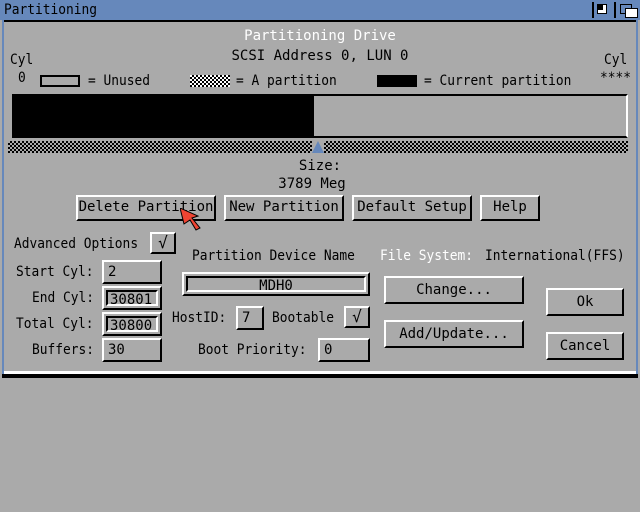 The image size is (640, 512). I want to click on device-name-label: Partition Device Name, so click(273, 256).